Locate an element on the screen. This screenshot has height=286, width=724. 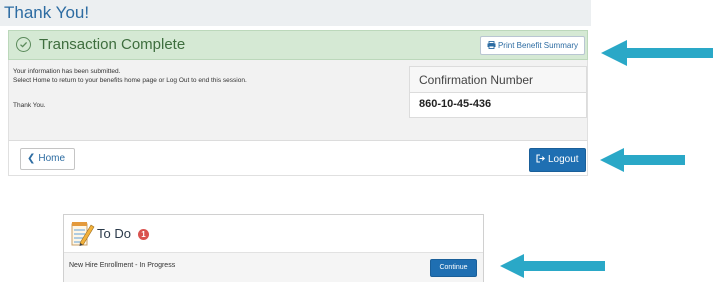
confirmation-box: Confirmation Number 860-10-45-436 is located at coordinates (498, 92).